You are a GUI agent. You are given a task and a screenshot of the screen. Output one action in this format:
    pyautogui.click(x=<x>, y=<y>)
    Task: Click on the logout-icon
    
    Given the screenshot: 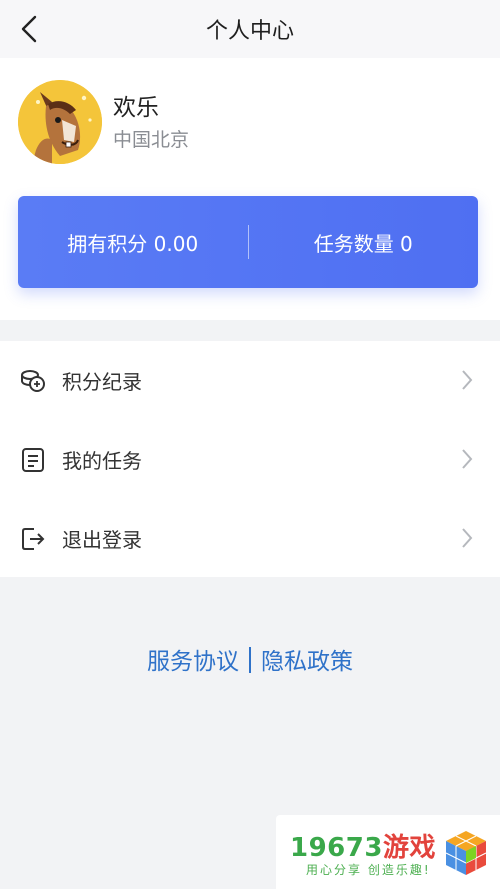 What is the action you would take?
    pyautogui.click(x=33, y=539)
    